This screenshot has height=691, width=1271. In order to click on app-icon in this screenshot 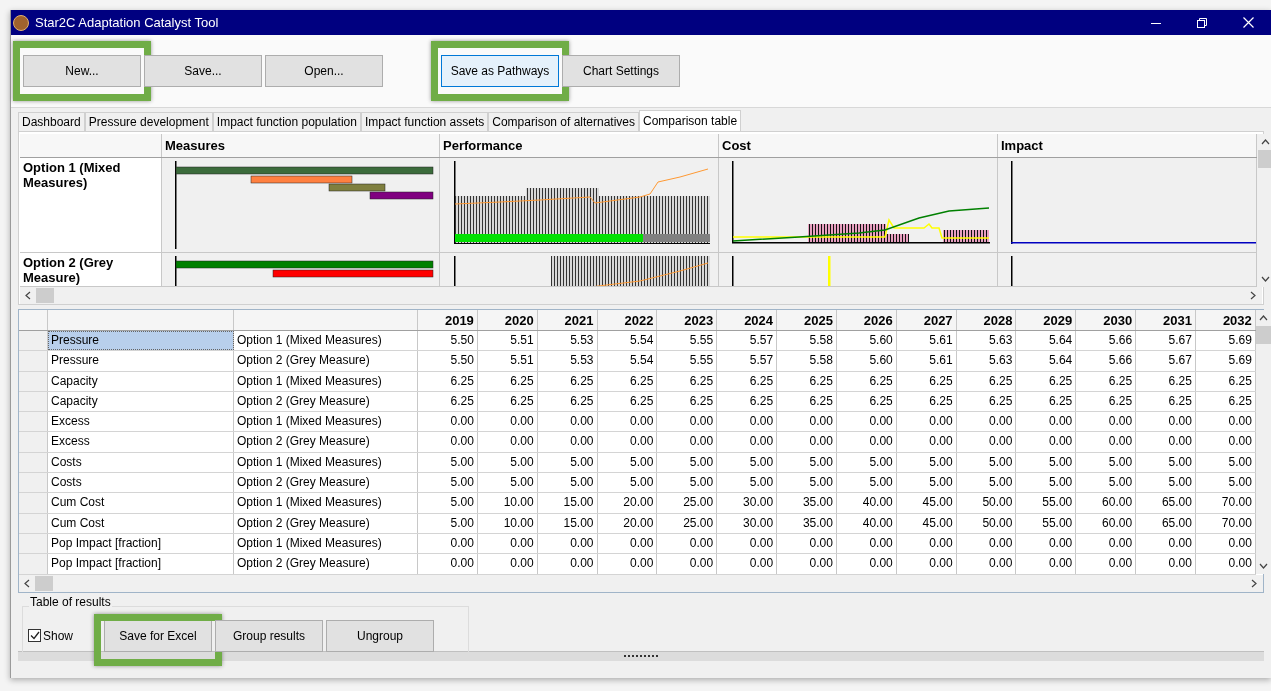, I will do `click(21, 22)`.